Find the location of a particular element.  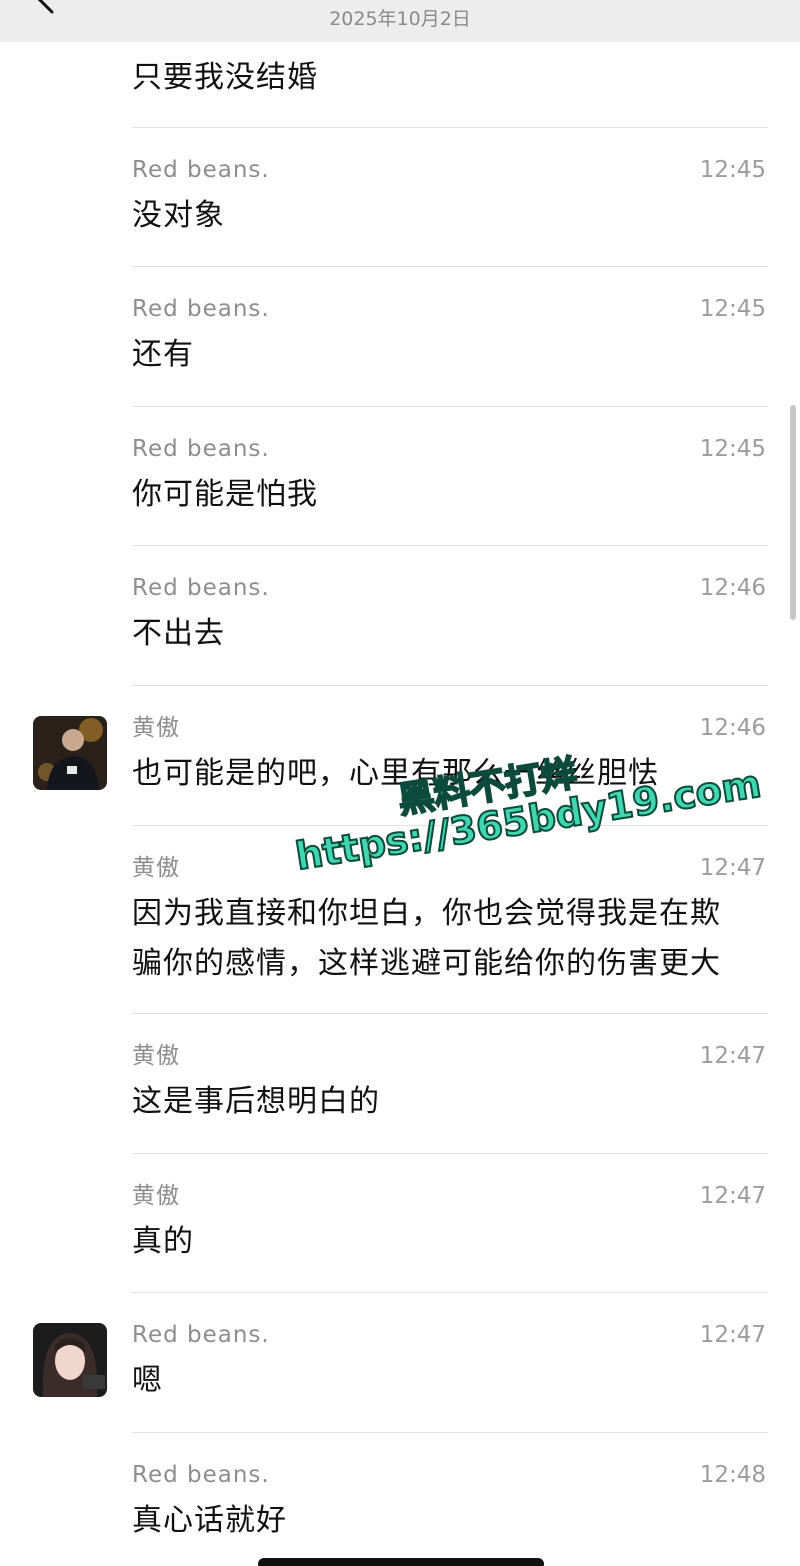

message-text: 这是事后想明白的 is located at coordinates (256, 1101).